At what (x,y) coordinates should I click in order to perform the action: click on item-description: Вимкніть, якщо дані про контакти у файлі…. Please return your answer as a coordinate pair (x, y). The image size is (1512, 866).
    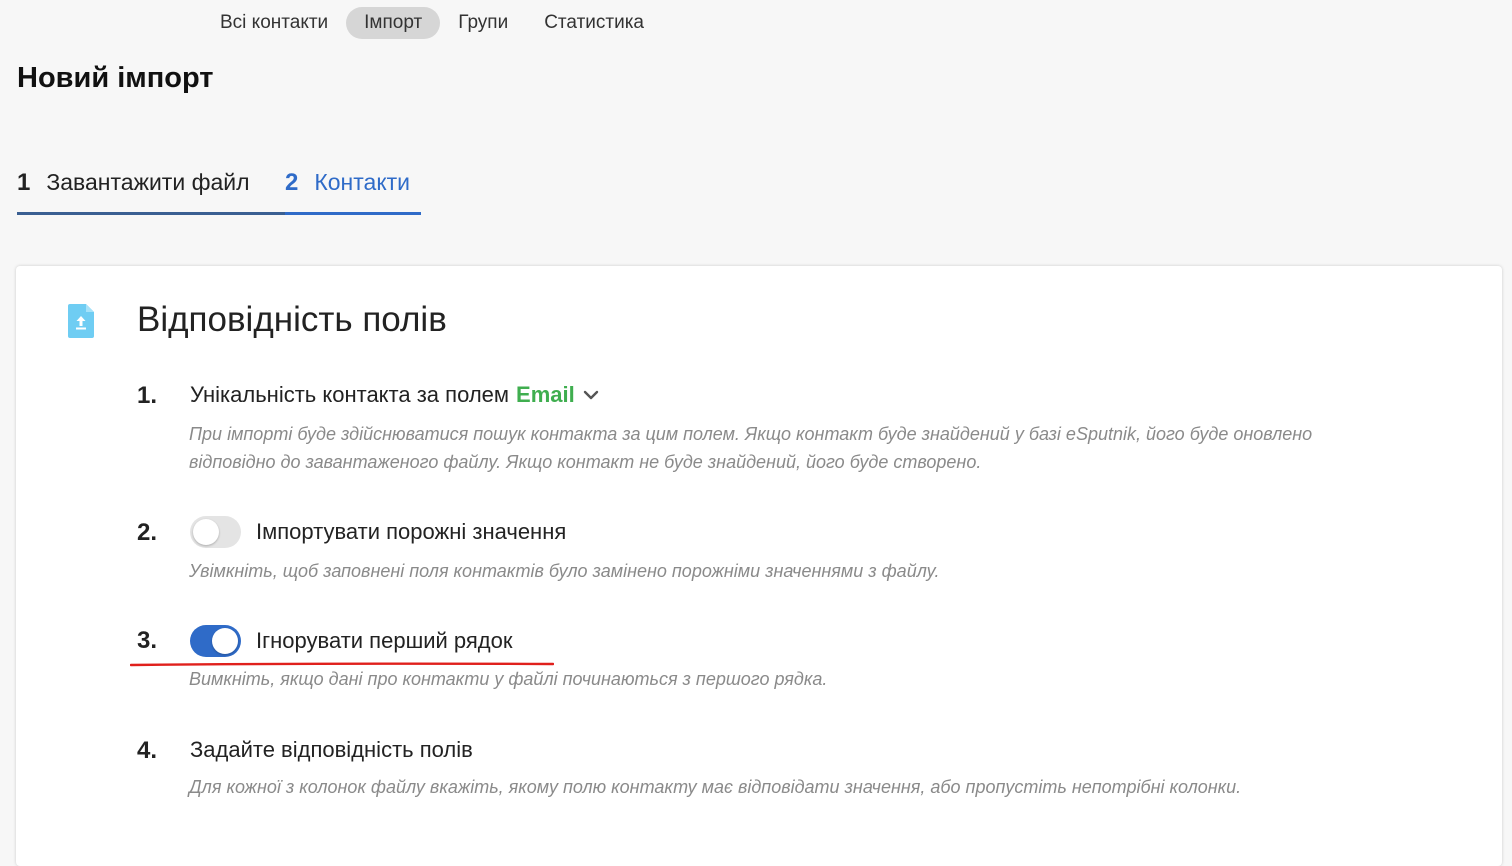
    Looking at the image, I should click on (508, 679).